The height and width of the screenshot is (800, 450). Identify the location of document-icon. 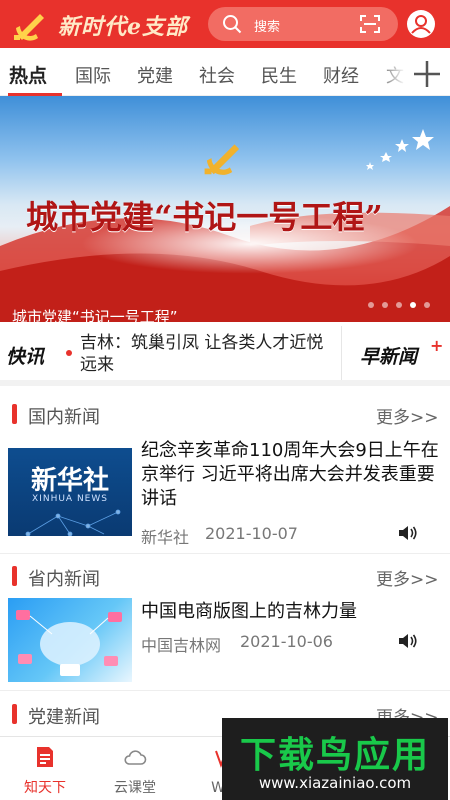
(45, 757).